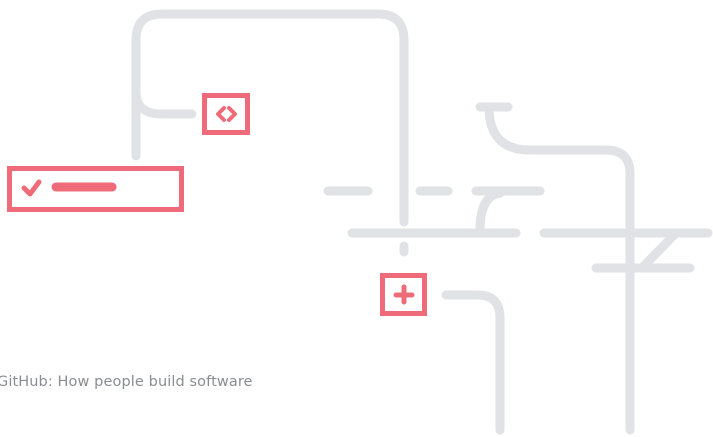 This screenshot has width=713, height=437. I want to click on plus-connector-line, so click(473, 362).